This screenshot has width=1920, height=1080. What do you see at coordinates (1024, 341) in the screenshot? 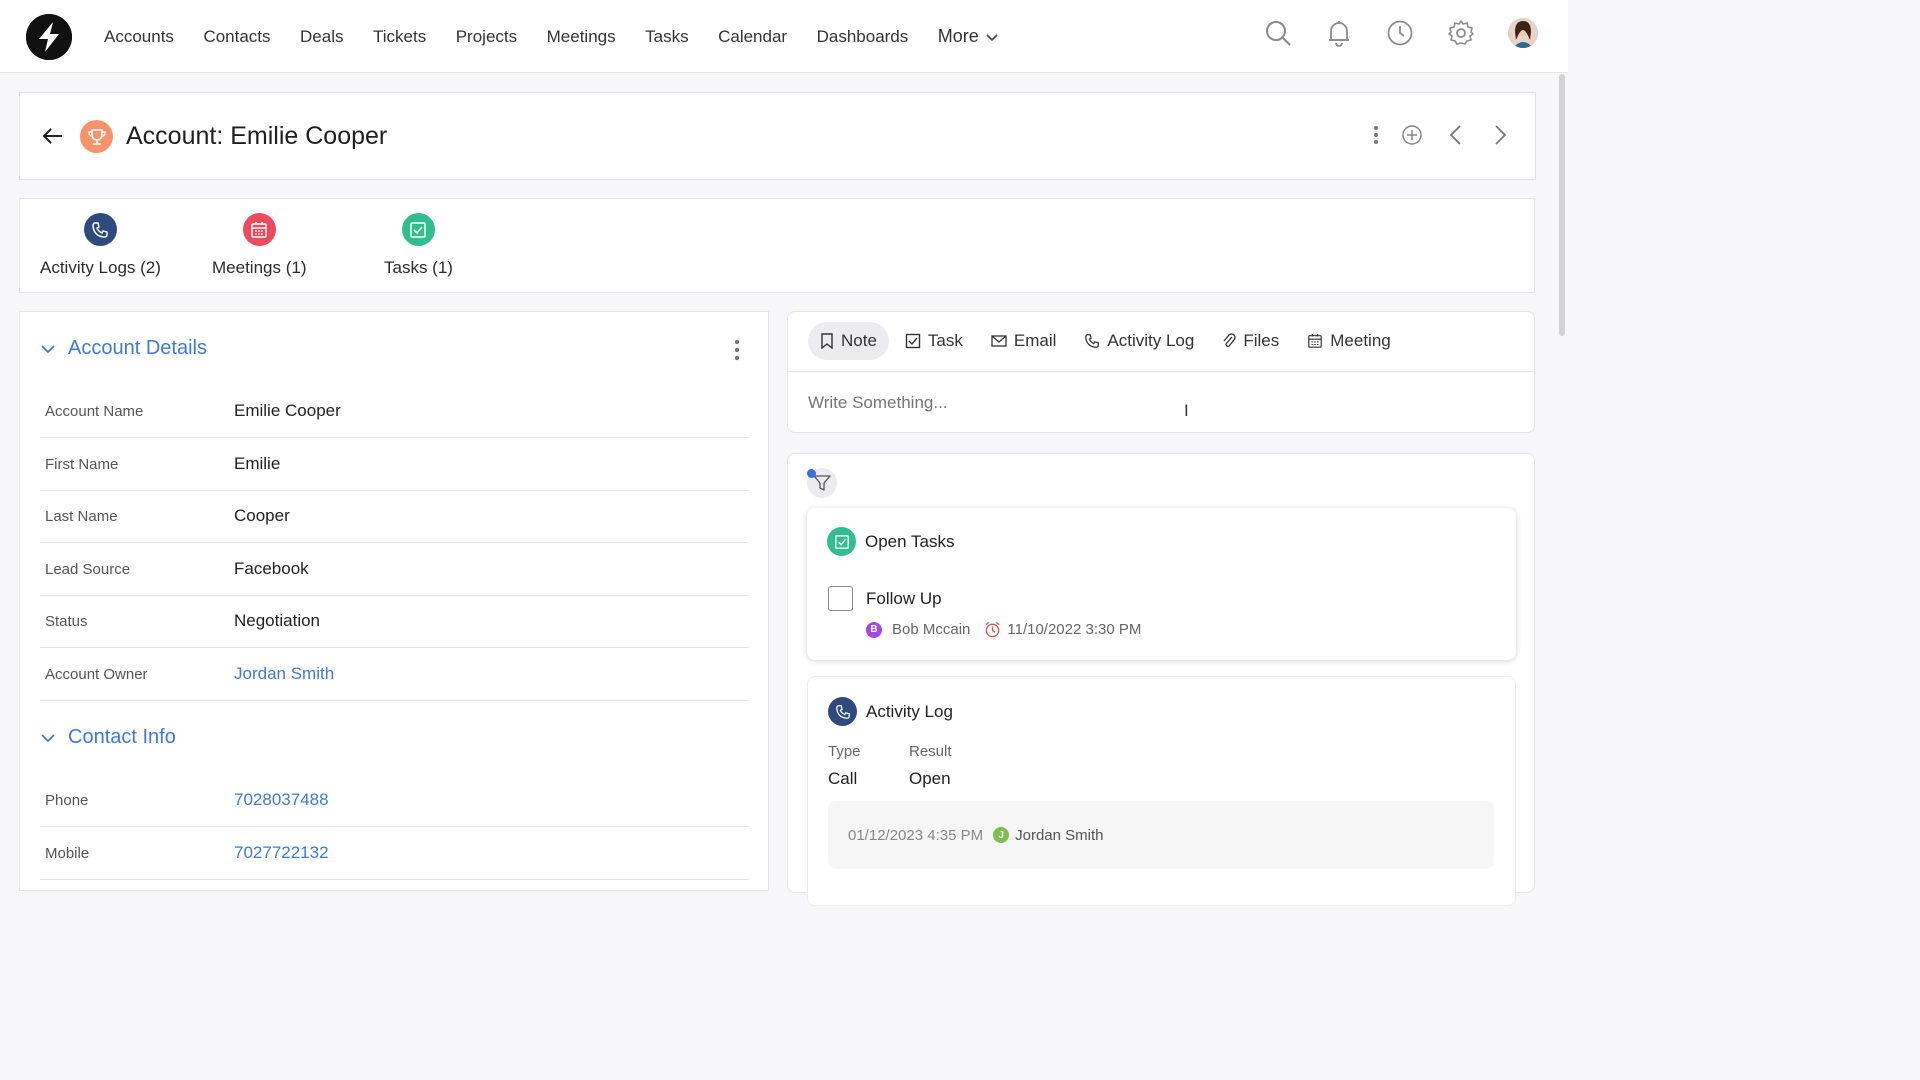
I see `tab-email: Email` at bounding box center [1024, 341].